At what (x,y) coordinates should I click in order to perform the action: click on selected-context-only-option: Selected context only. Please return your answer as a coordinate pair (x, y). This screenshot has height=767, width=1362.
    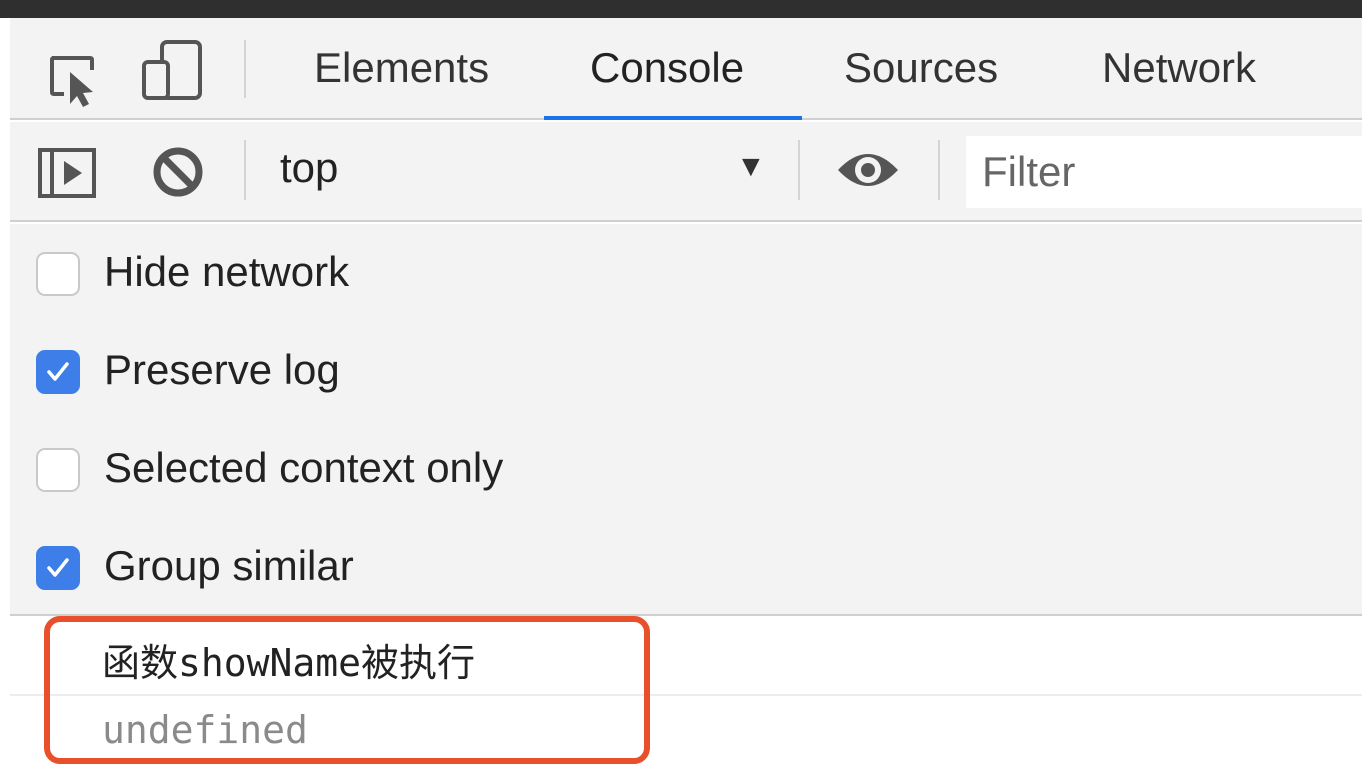
    Looking at the image, I should click on (410, 469).